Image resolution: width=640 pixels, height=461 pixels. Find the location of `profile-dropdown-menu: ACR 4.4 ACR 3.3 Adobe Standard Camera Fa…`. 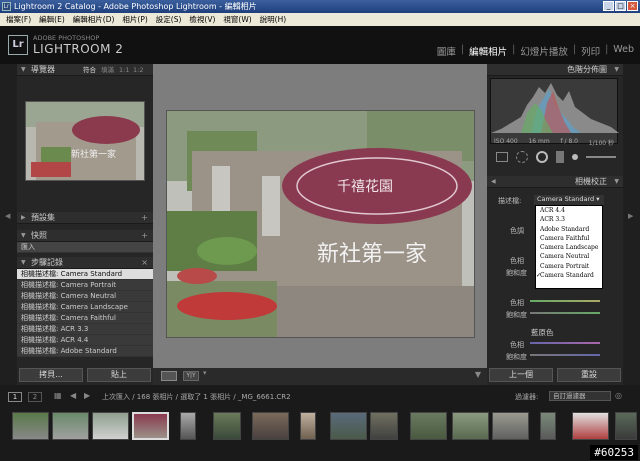

profile-dropdown-menu: ACR 4.4 ACR 3.3 Adobe Standard Camera Fa… is located at coordinates (569, 247).